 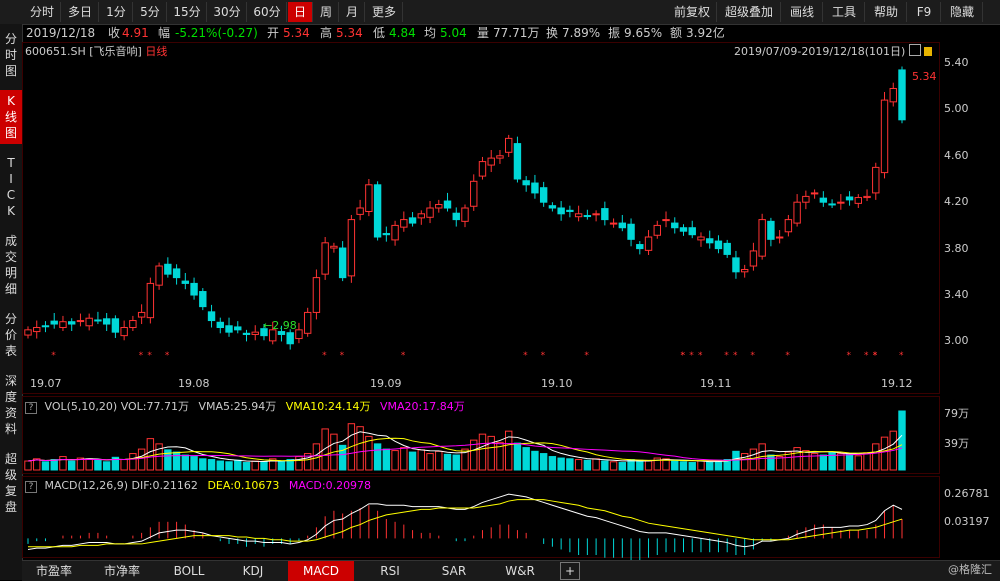 I want to click on bottom-tab-bar: 市盈率 市净率 BOLL KDJ MACD RSI SAR W&R +, so click(x=511, y=570).